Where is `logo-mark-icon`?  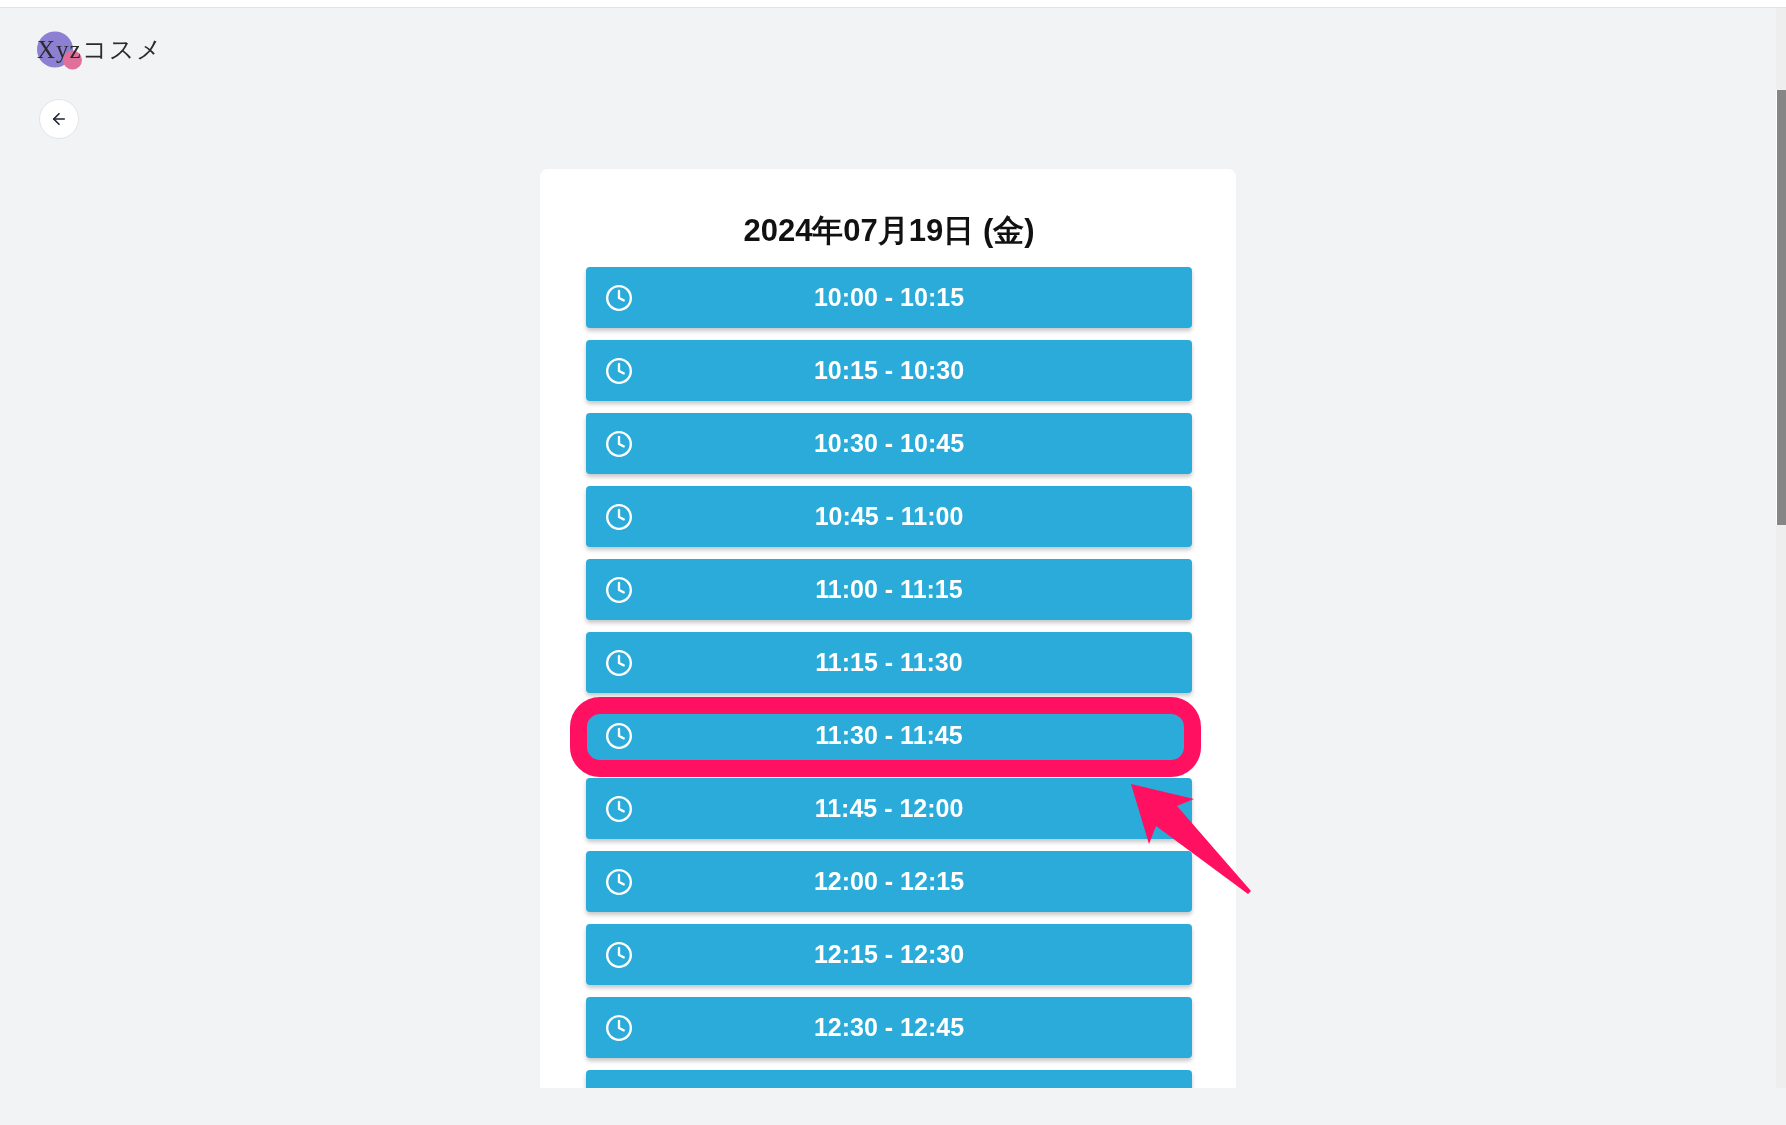 logo-mark-icon is located at coordinates (60, 50).